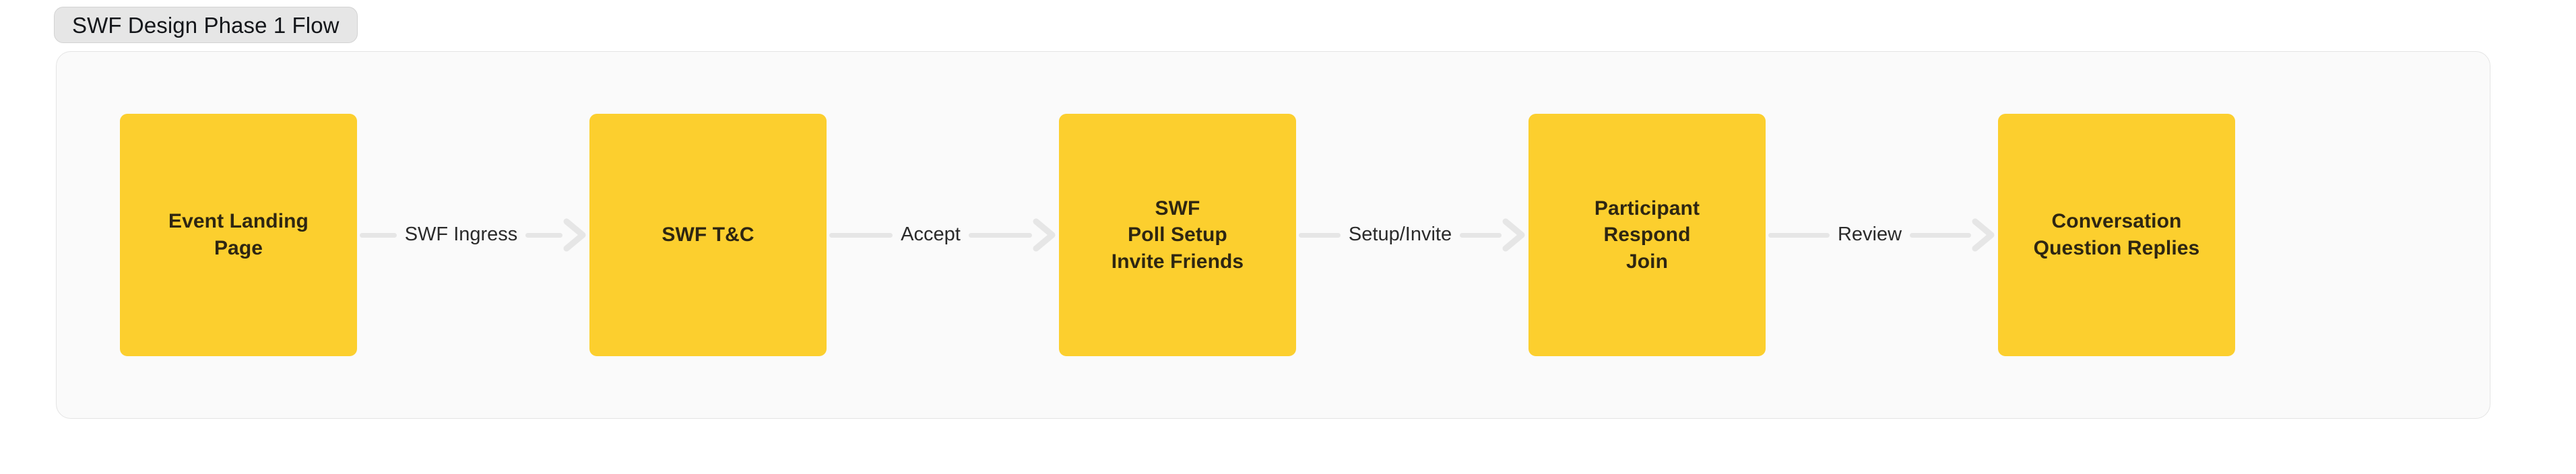 The height and width of the screenshot is (474, 2576). What do you see at coordinates (1178, 208) in the screenshot?
I see `node-label-line: SWF` at bounding box center [1178, 208].